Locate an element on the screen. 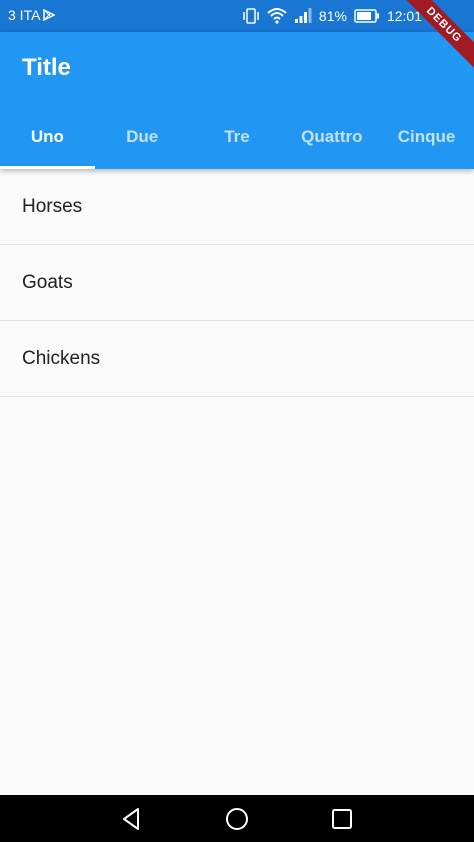 This screenshot has width=474, height=842. battery-icon is located at coordinates (366, 16).